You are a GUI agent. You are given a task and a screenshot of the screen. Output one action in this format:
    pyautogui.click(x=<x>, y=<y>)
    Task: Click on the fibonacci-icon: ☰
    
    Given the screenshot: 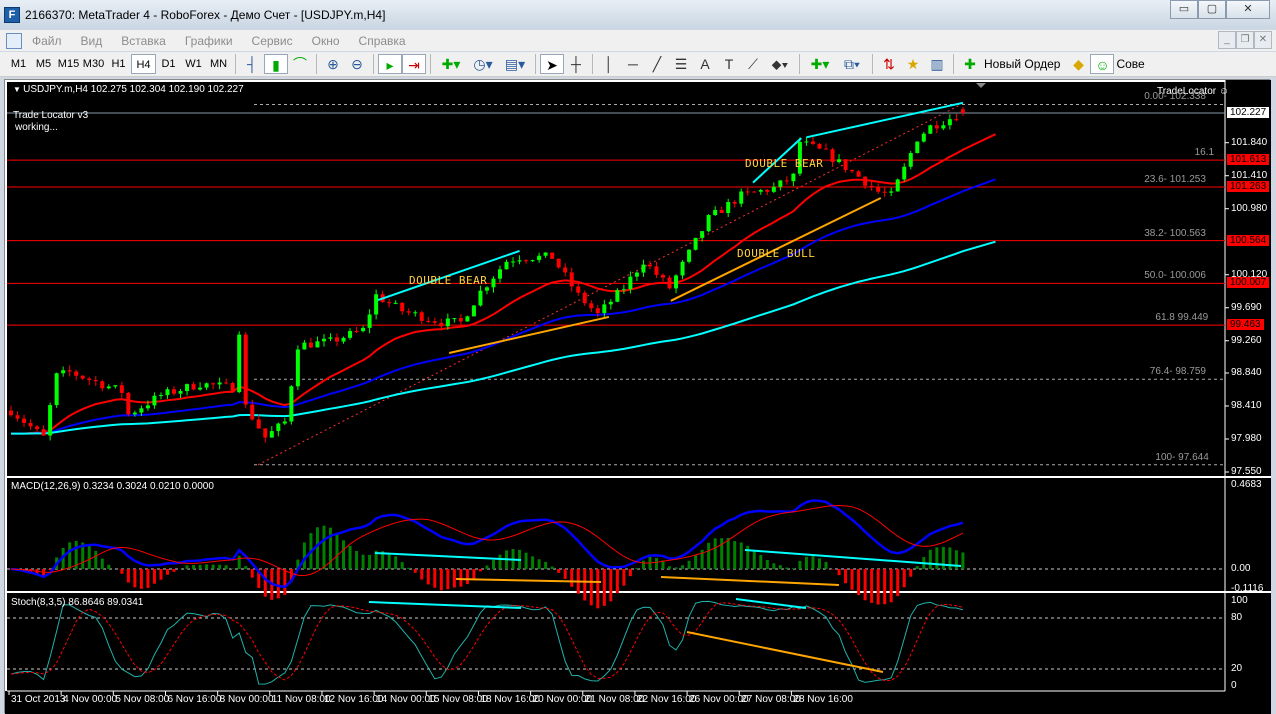 What is the action you would take?
    pyautogui.click(x=681, y=64)
    